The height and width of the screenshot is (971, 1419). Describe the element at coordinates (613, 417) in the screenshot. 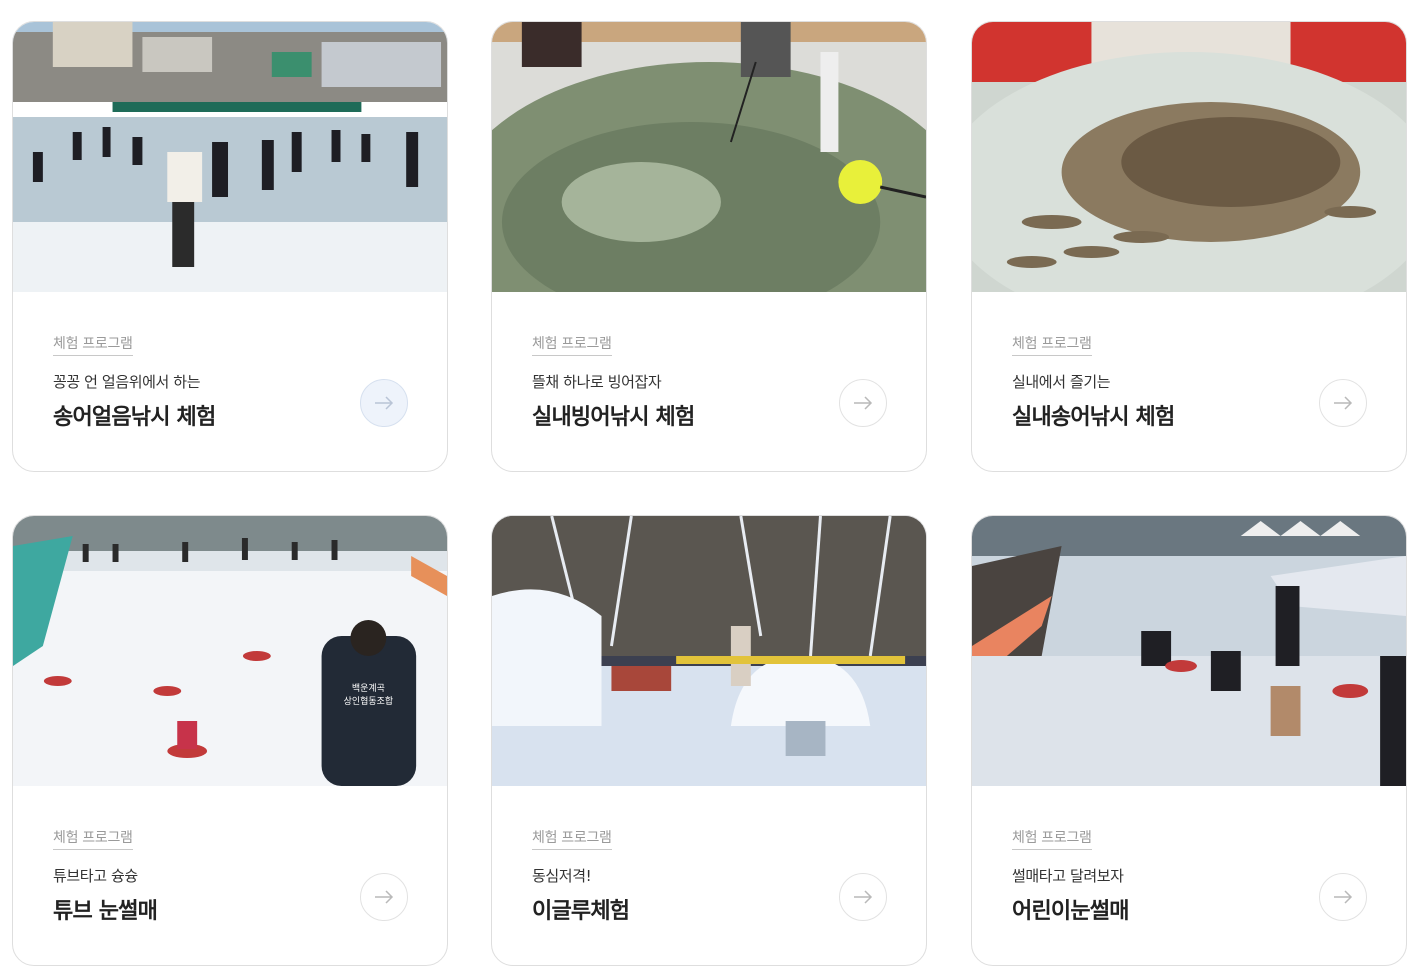

I see `card-title: 실내빙어낚시 체험` at that location.